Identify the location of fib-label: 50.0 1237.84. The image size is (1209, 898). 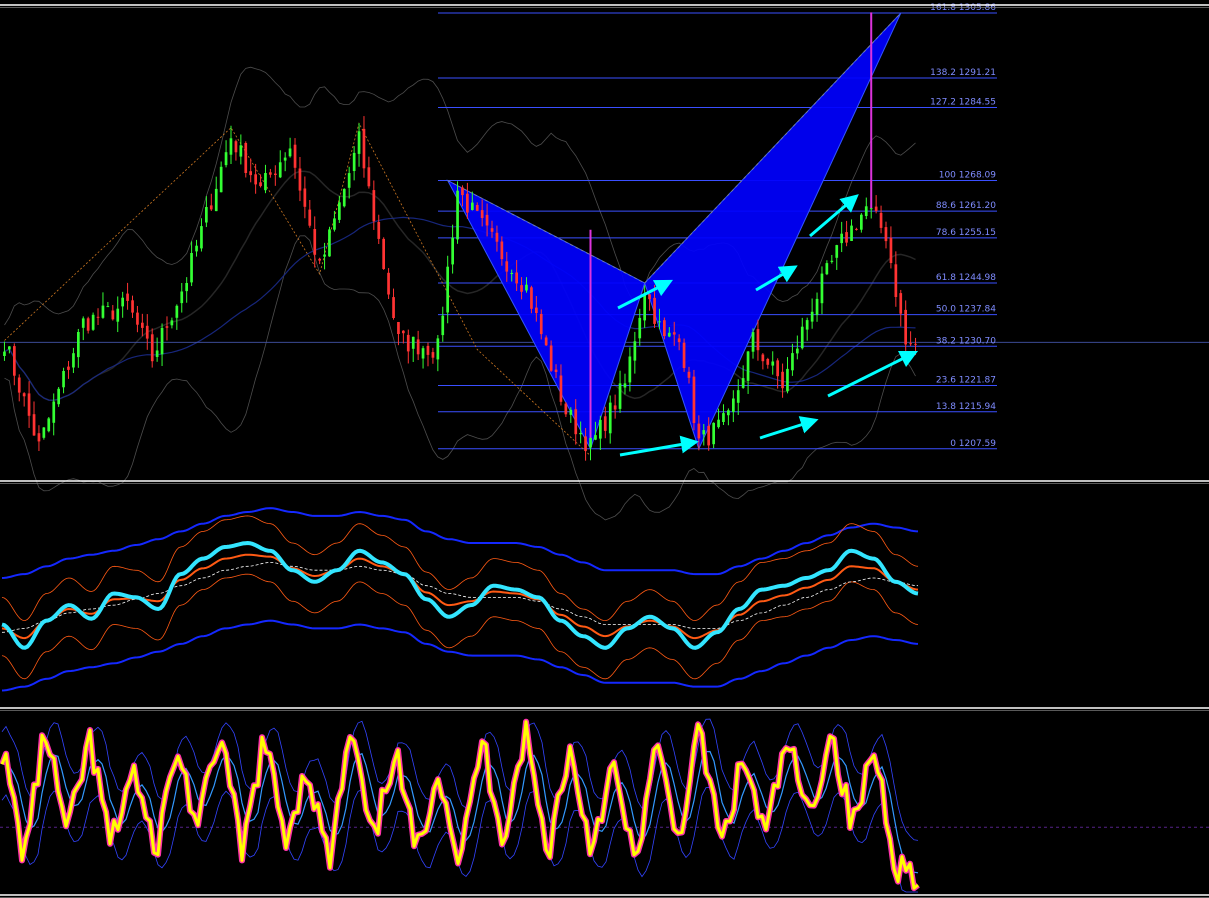
(966, 310).